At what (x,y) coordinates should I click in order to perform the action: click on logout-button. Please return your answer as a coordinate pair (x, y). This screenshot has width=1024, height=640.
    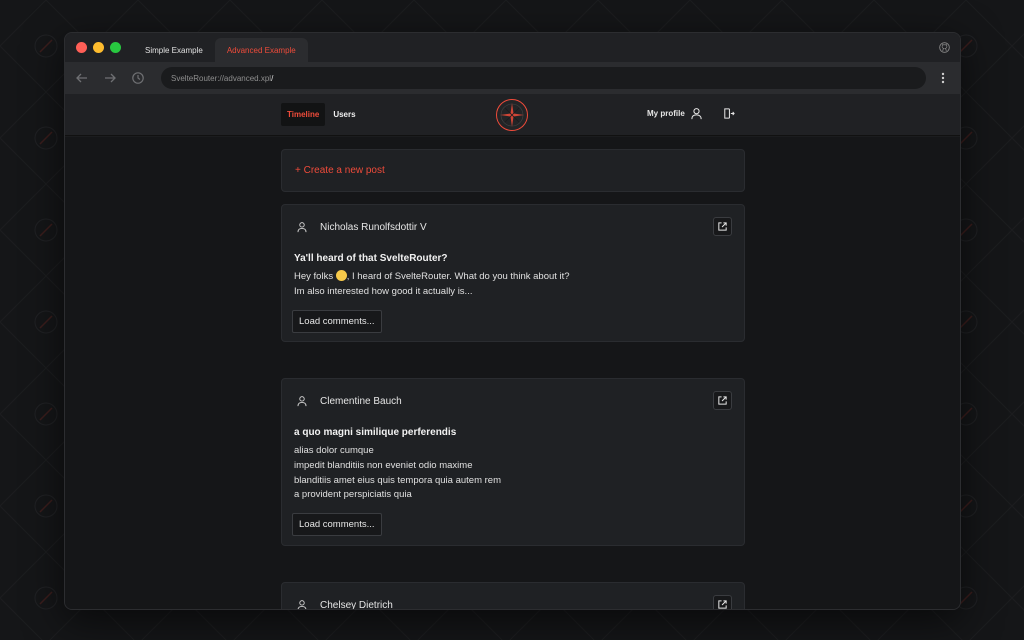
    Looking at the image, I should click on (729, 113).